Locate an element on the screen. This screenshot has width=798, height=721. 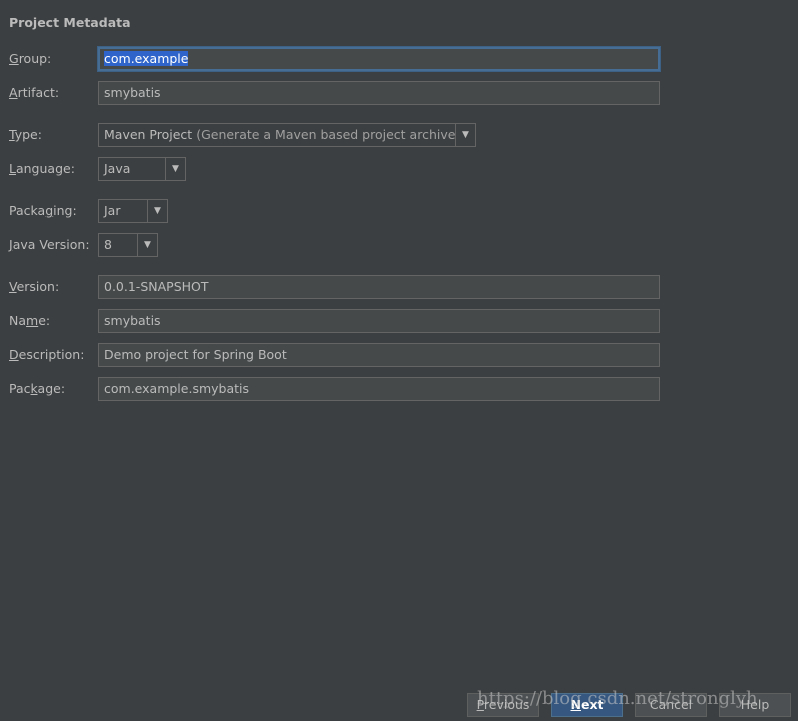
previous-button: Previous is located at coordinates (503, 705).